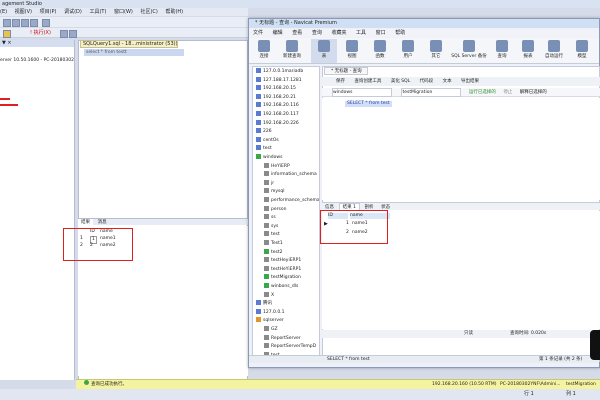 This screenshot has width=600, height=400. What do you see at coordinates (502, 51) in the screenshot?
I see `ribbon-query-button: 查询` at bounding box center [502, 51].